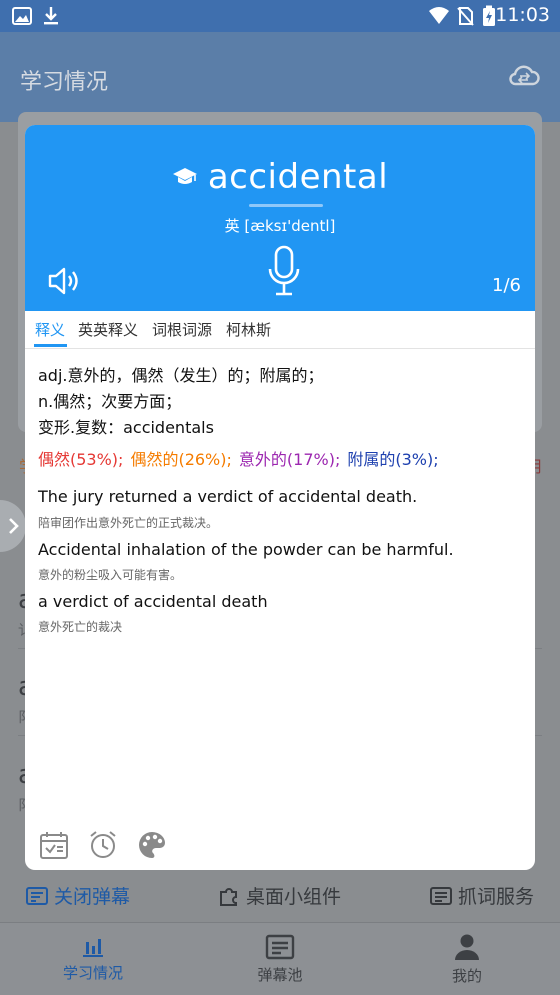 This screenshot has width=560, height=995. I want to click on nav-danmaku-pool: 弹幕池, so click(280, 959).